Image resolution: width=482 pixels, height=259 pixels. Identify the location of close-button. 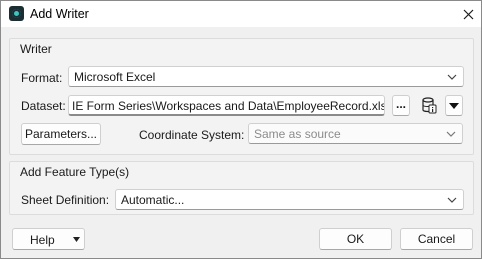
(468, 14).